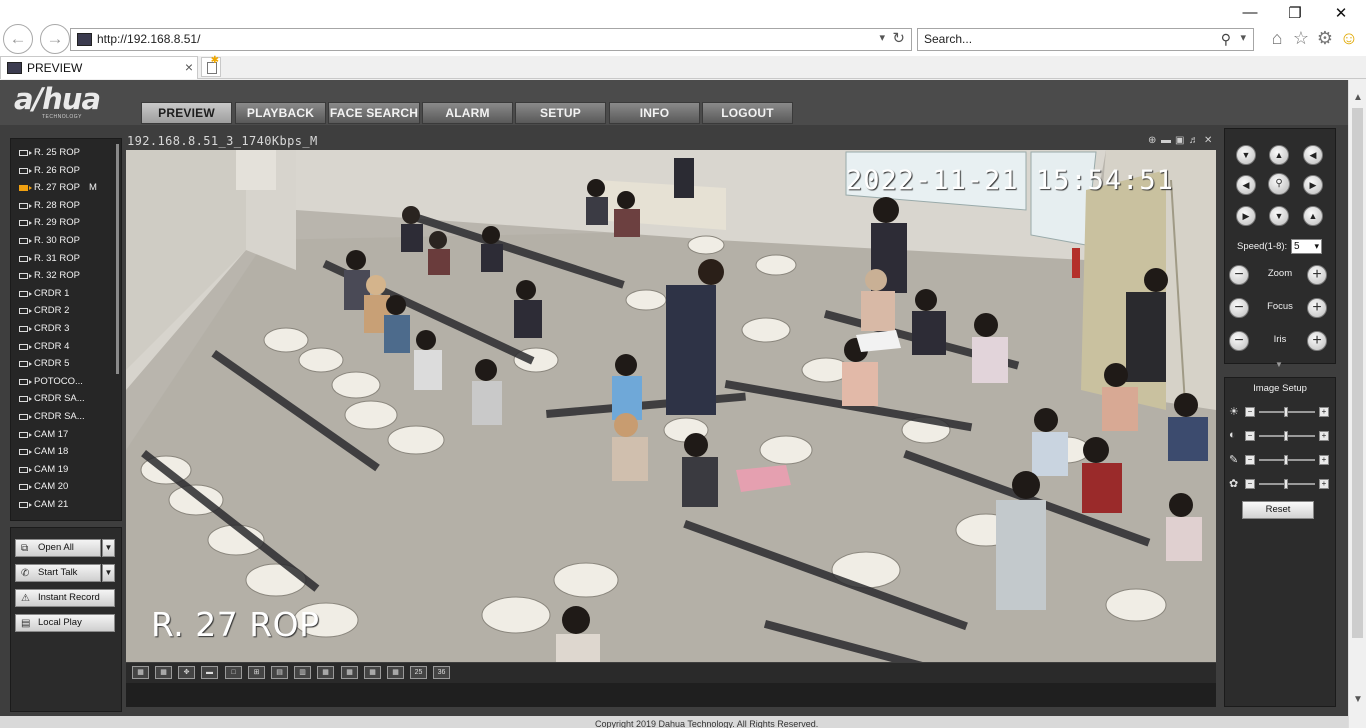 The height and width of the screenshot is (728, 1366). What do you see at coordinates (882, 37) in the screenshot?
I see `address-dropdown-icon: ▾` at bounding box center [882, 37].